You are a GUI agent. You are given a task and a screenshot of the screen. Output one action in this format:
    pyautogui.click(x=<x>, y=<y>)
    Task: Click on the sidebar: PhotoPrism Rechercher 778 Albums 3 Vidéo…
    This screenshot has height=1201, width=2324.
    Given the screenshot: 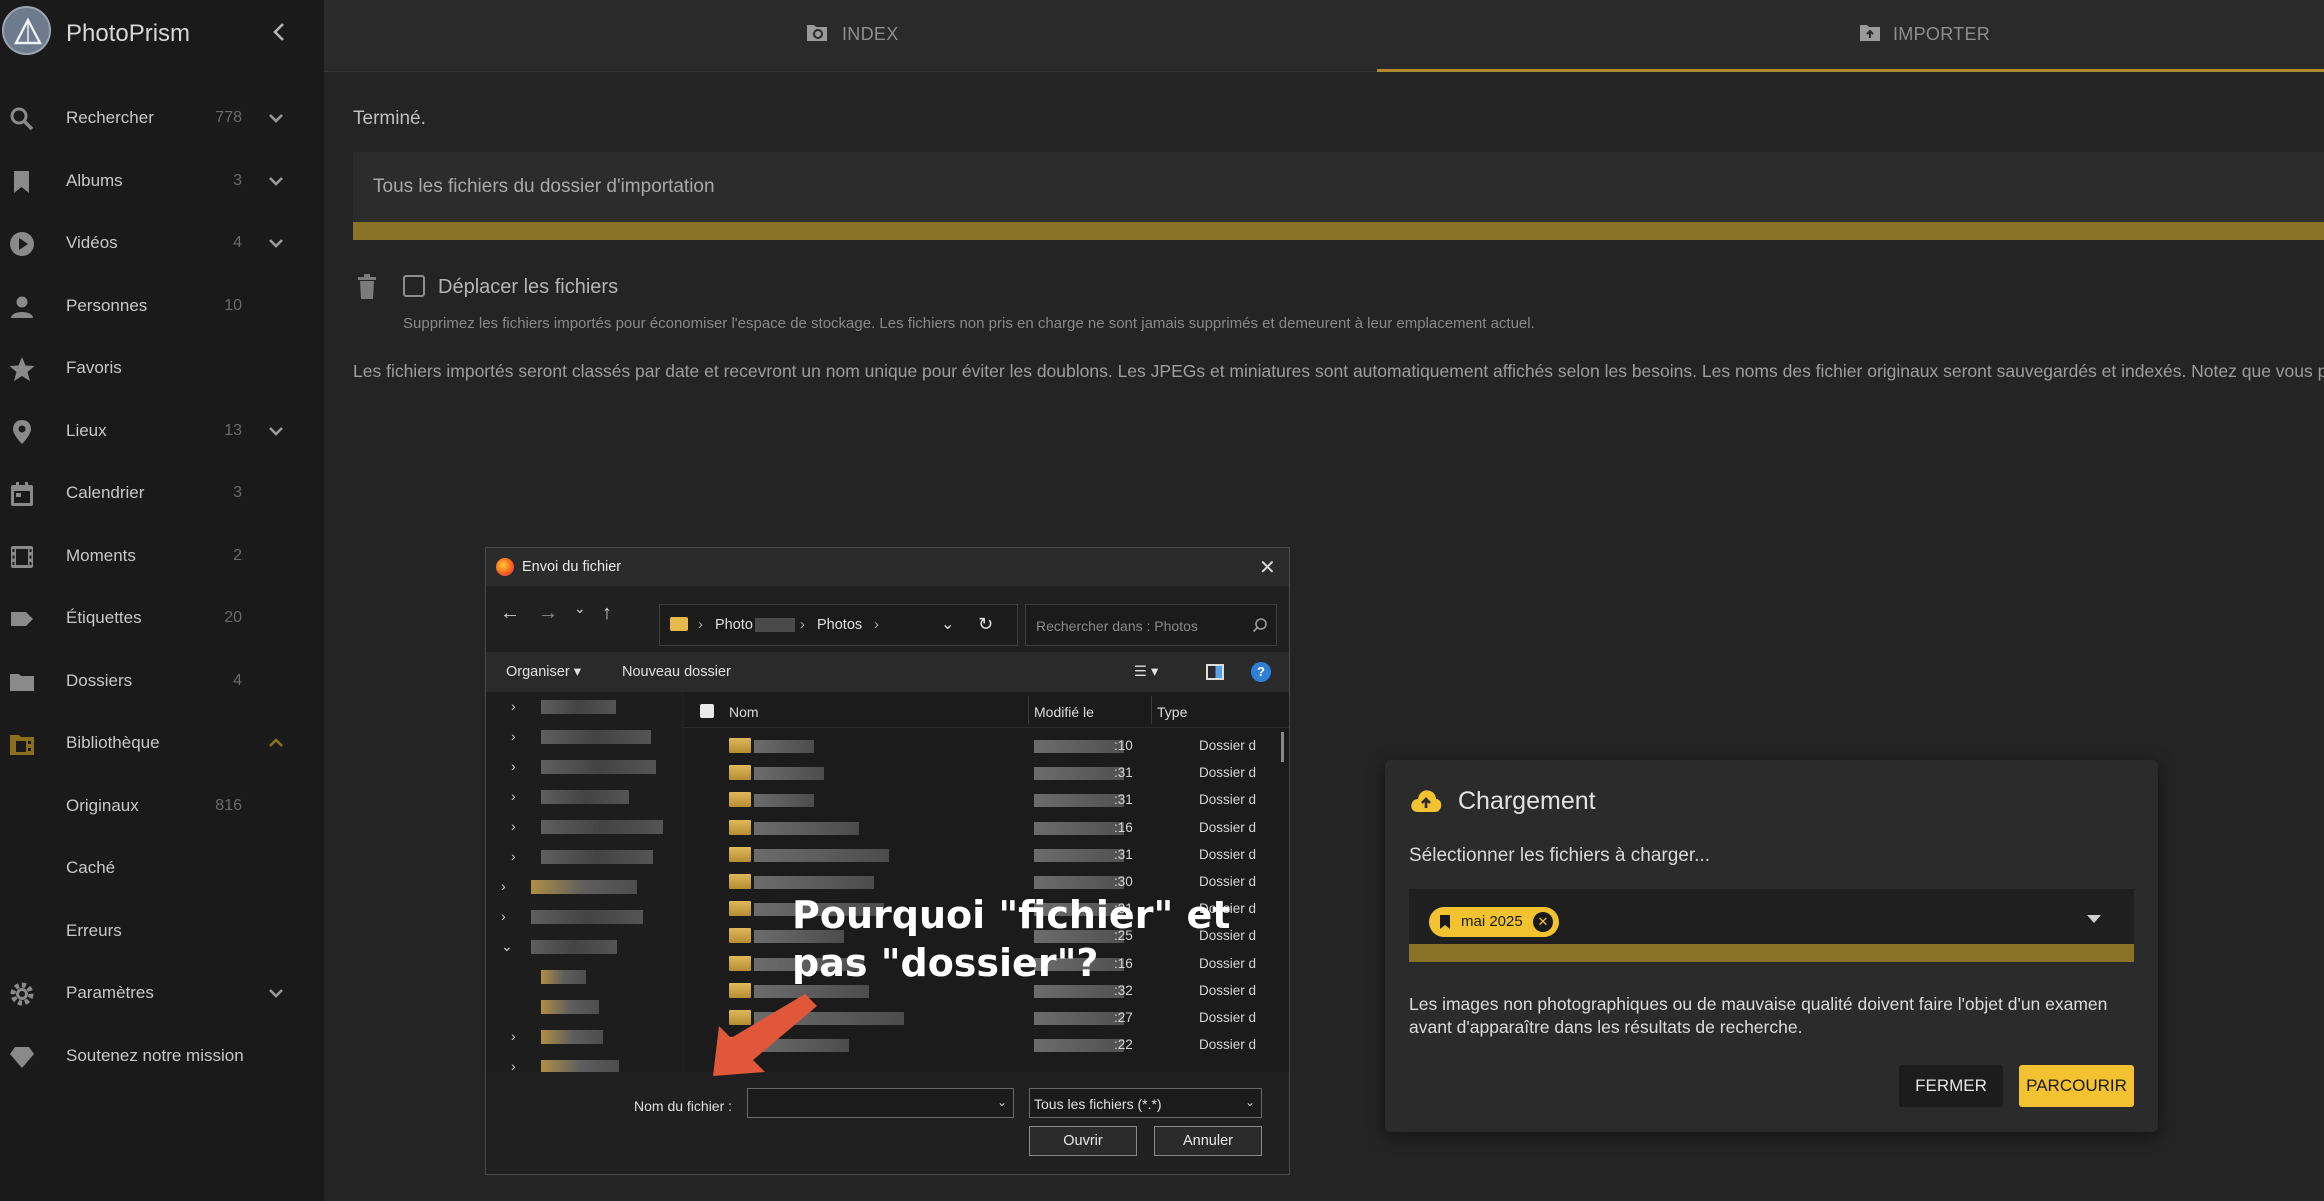 What is the action you would take?
    pyautogui.click(x=162, y=600)
    